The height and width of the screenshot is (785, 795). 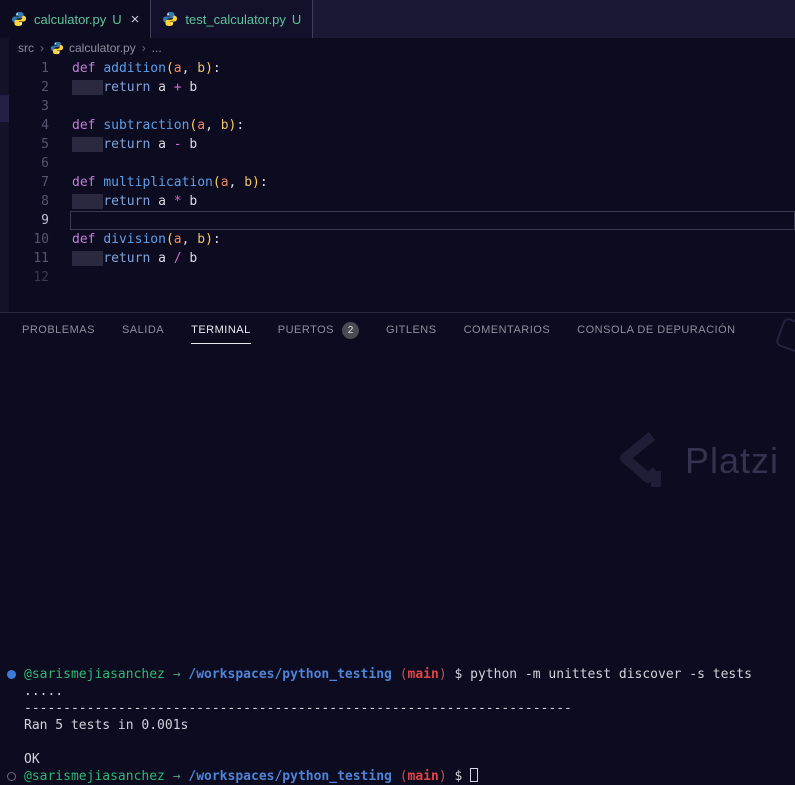 I want to click on platzi-logo-icon, so click(x=642, y=460).